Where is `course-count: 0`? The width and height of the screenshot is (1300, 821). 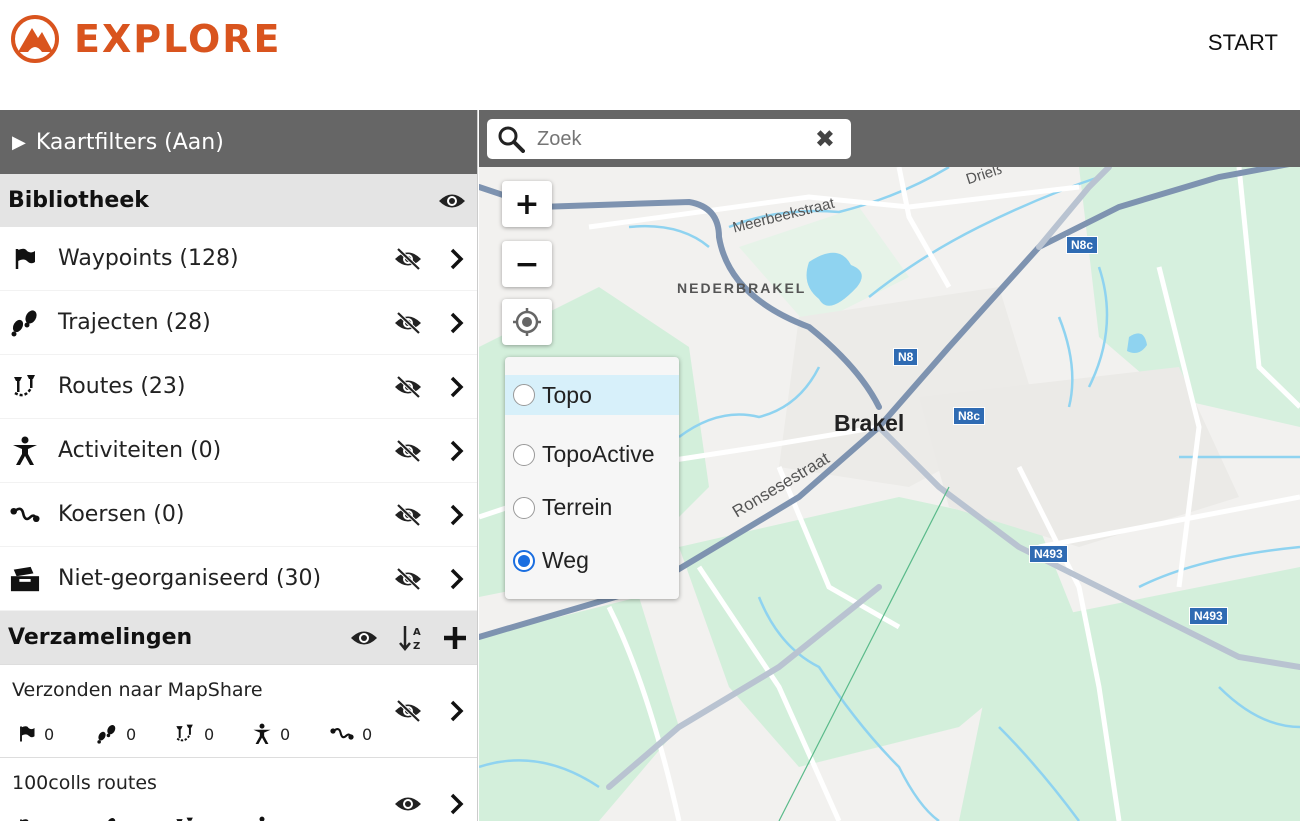 course-count: 0 is located at coordinates (367, 734).